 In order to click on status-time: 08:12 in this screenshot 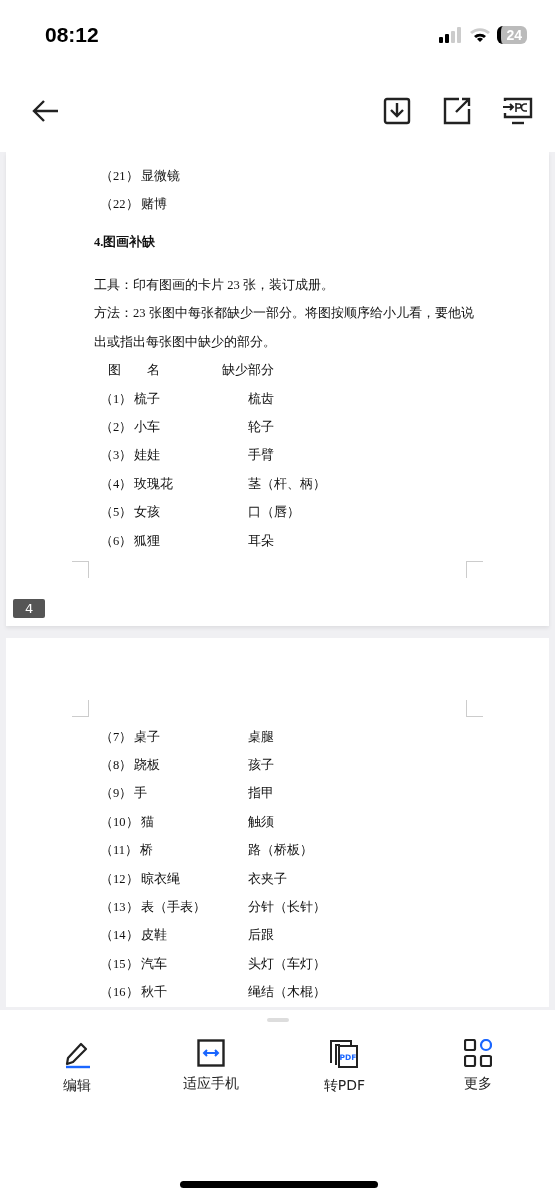, I will do `click(72, 35)`.